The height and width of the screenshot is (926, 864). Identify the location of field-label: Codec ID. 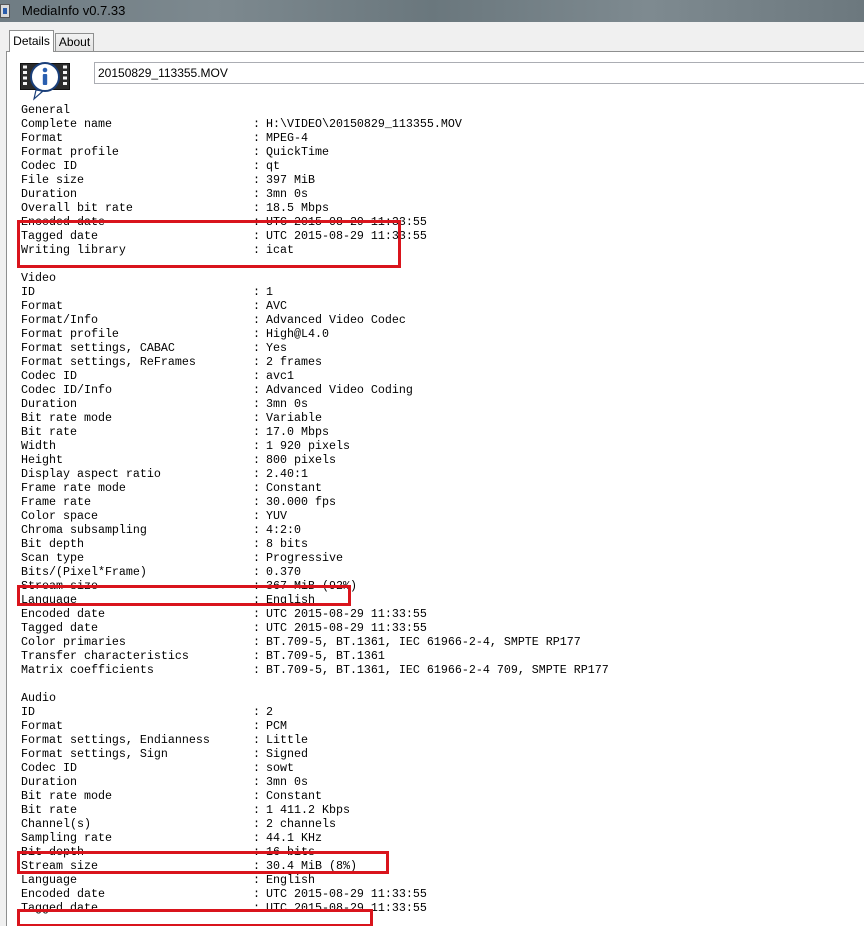
(49, 376).